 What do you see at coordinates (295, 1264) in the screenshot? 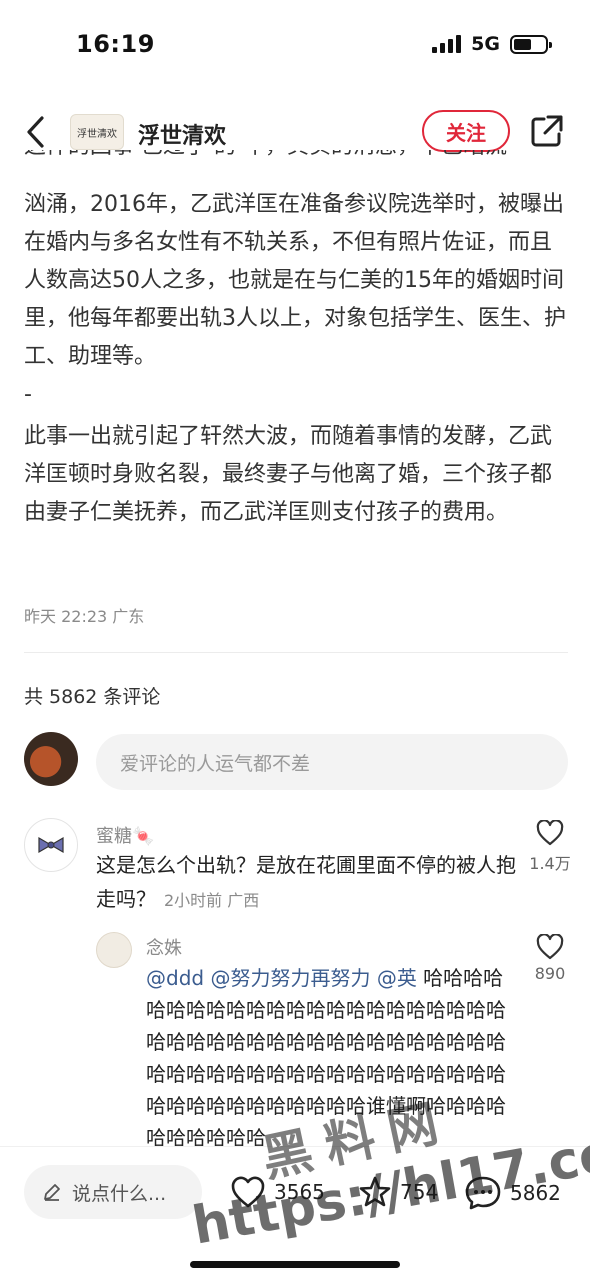
I see `home-indicator` at bounding box center [295, 1264].